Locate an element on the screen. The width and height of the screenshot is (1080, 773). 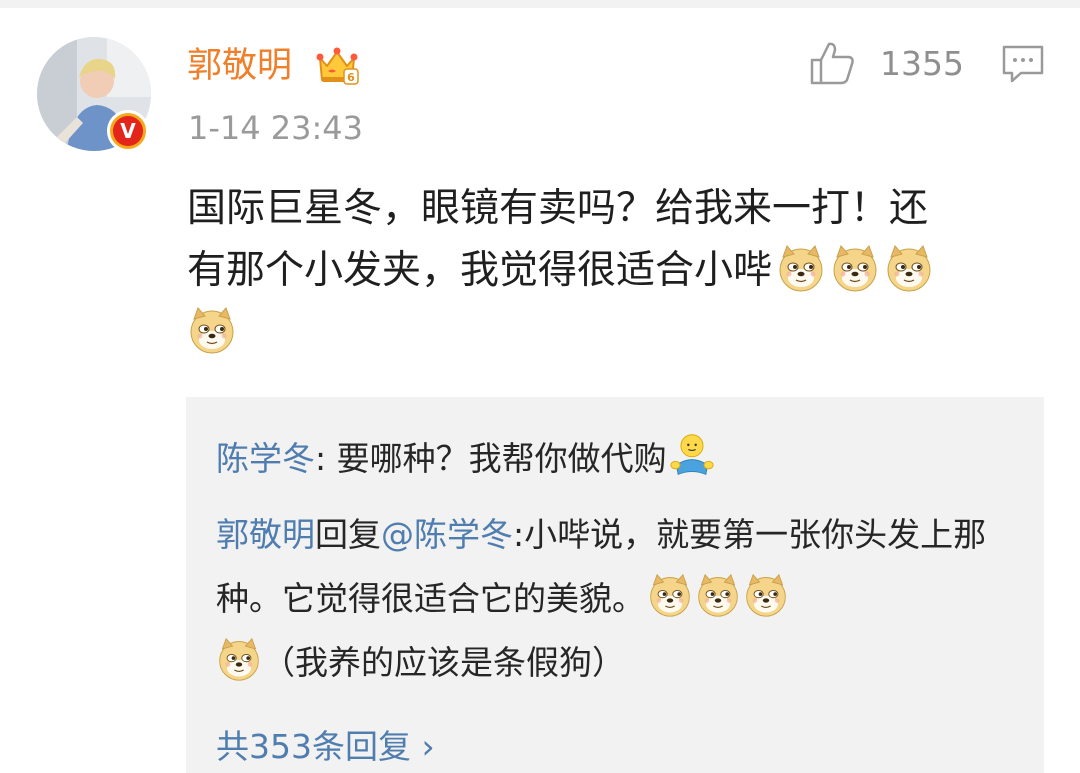
verified-badge: V is located at coordinates (128, 131).